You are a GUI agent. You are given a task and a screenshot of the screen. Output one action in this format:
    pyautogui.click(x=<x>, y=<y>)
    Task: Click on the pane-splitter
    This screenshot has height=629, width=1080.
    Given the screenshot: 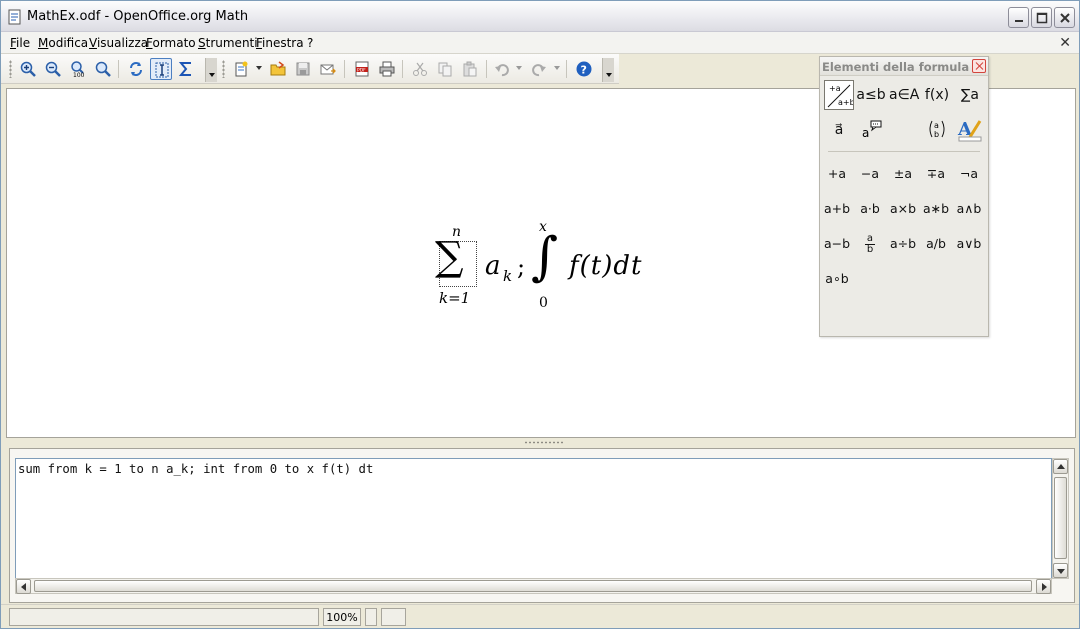 What is the action you would take?
    pyautogui.click(x=541, y=443)
    